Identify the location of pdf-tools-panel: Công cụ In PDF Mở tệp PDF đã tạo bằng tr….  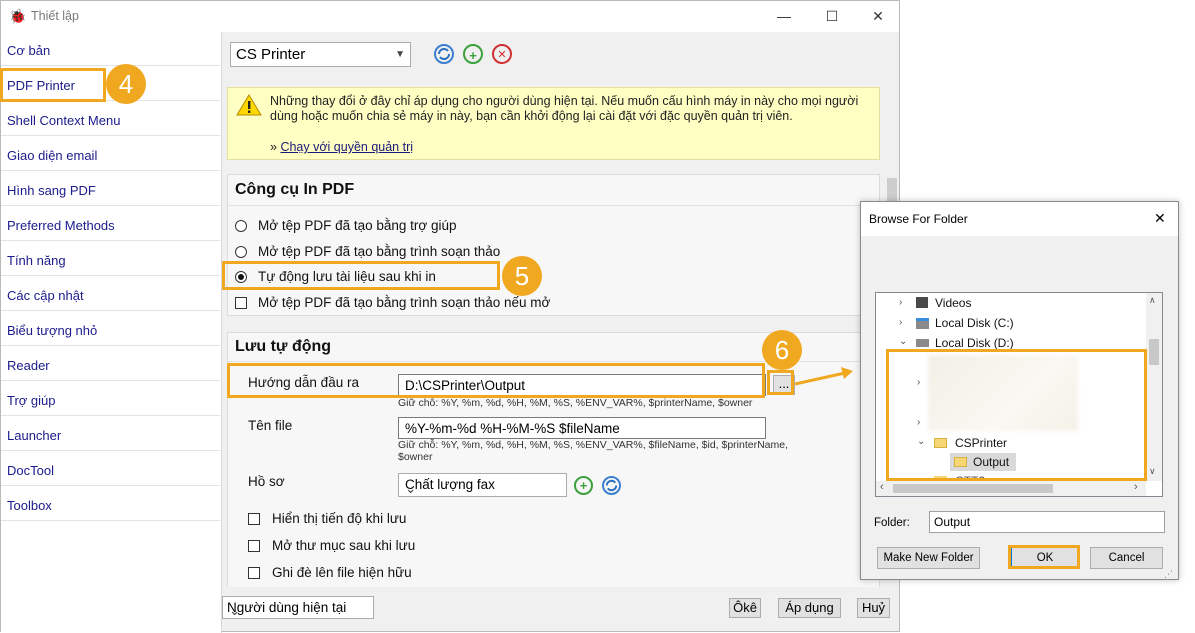
(553, 245).